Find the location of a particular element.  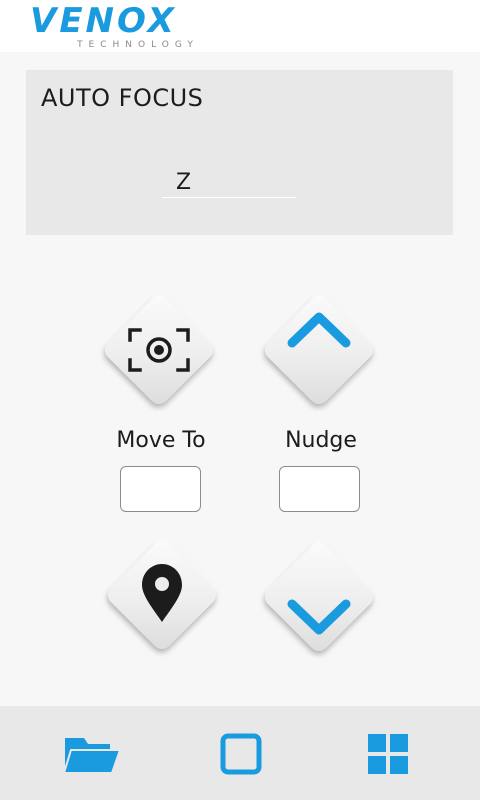

app-header: VENOX TECHNOLOGY is located at coordinates (240, 26).